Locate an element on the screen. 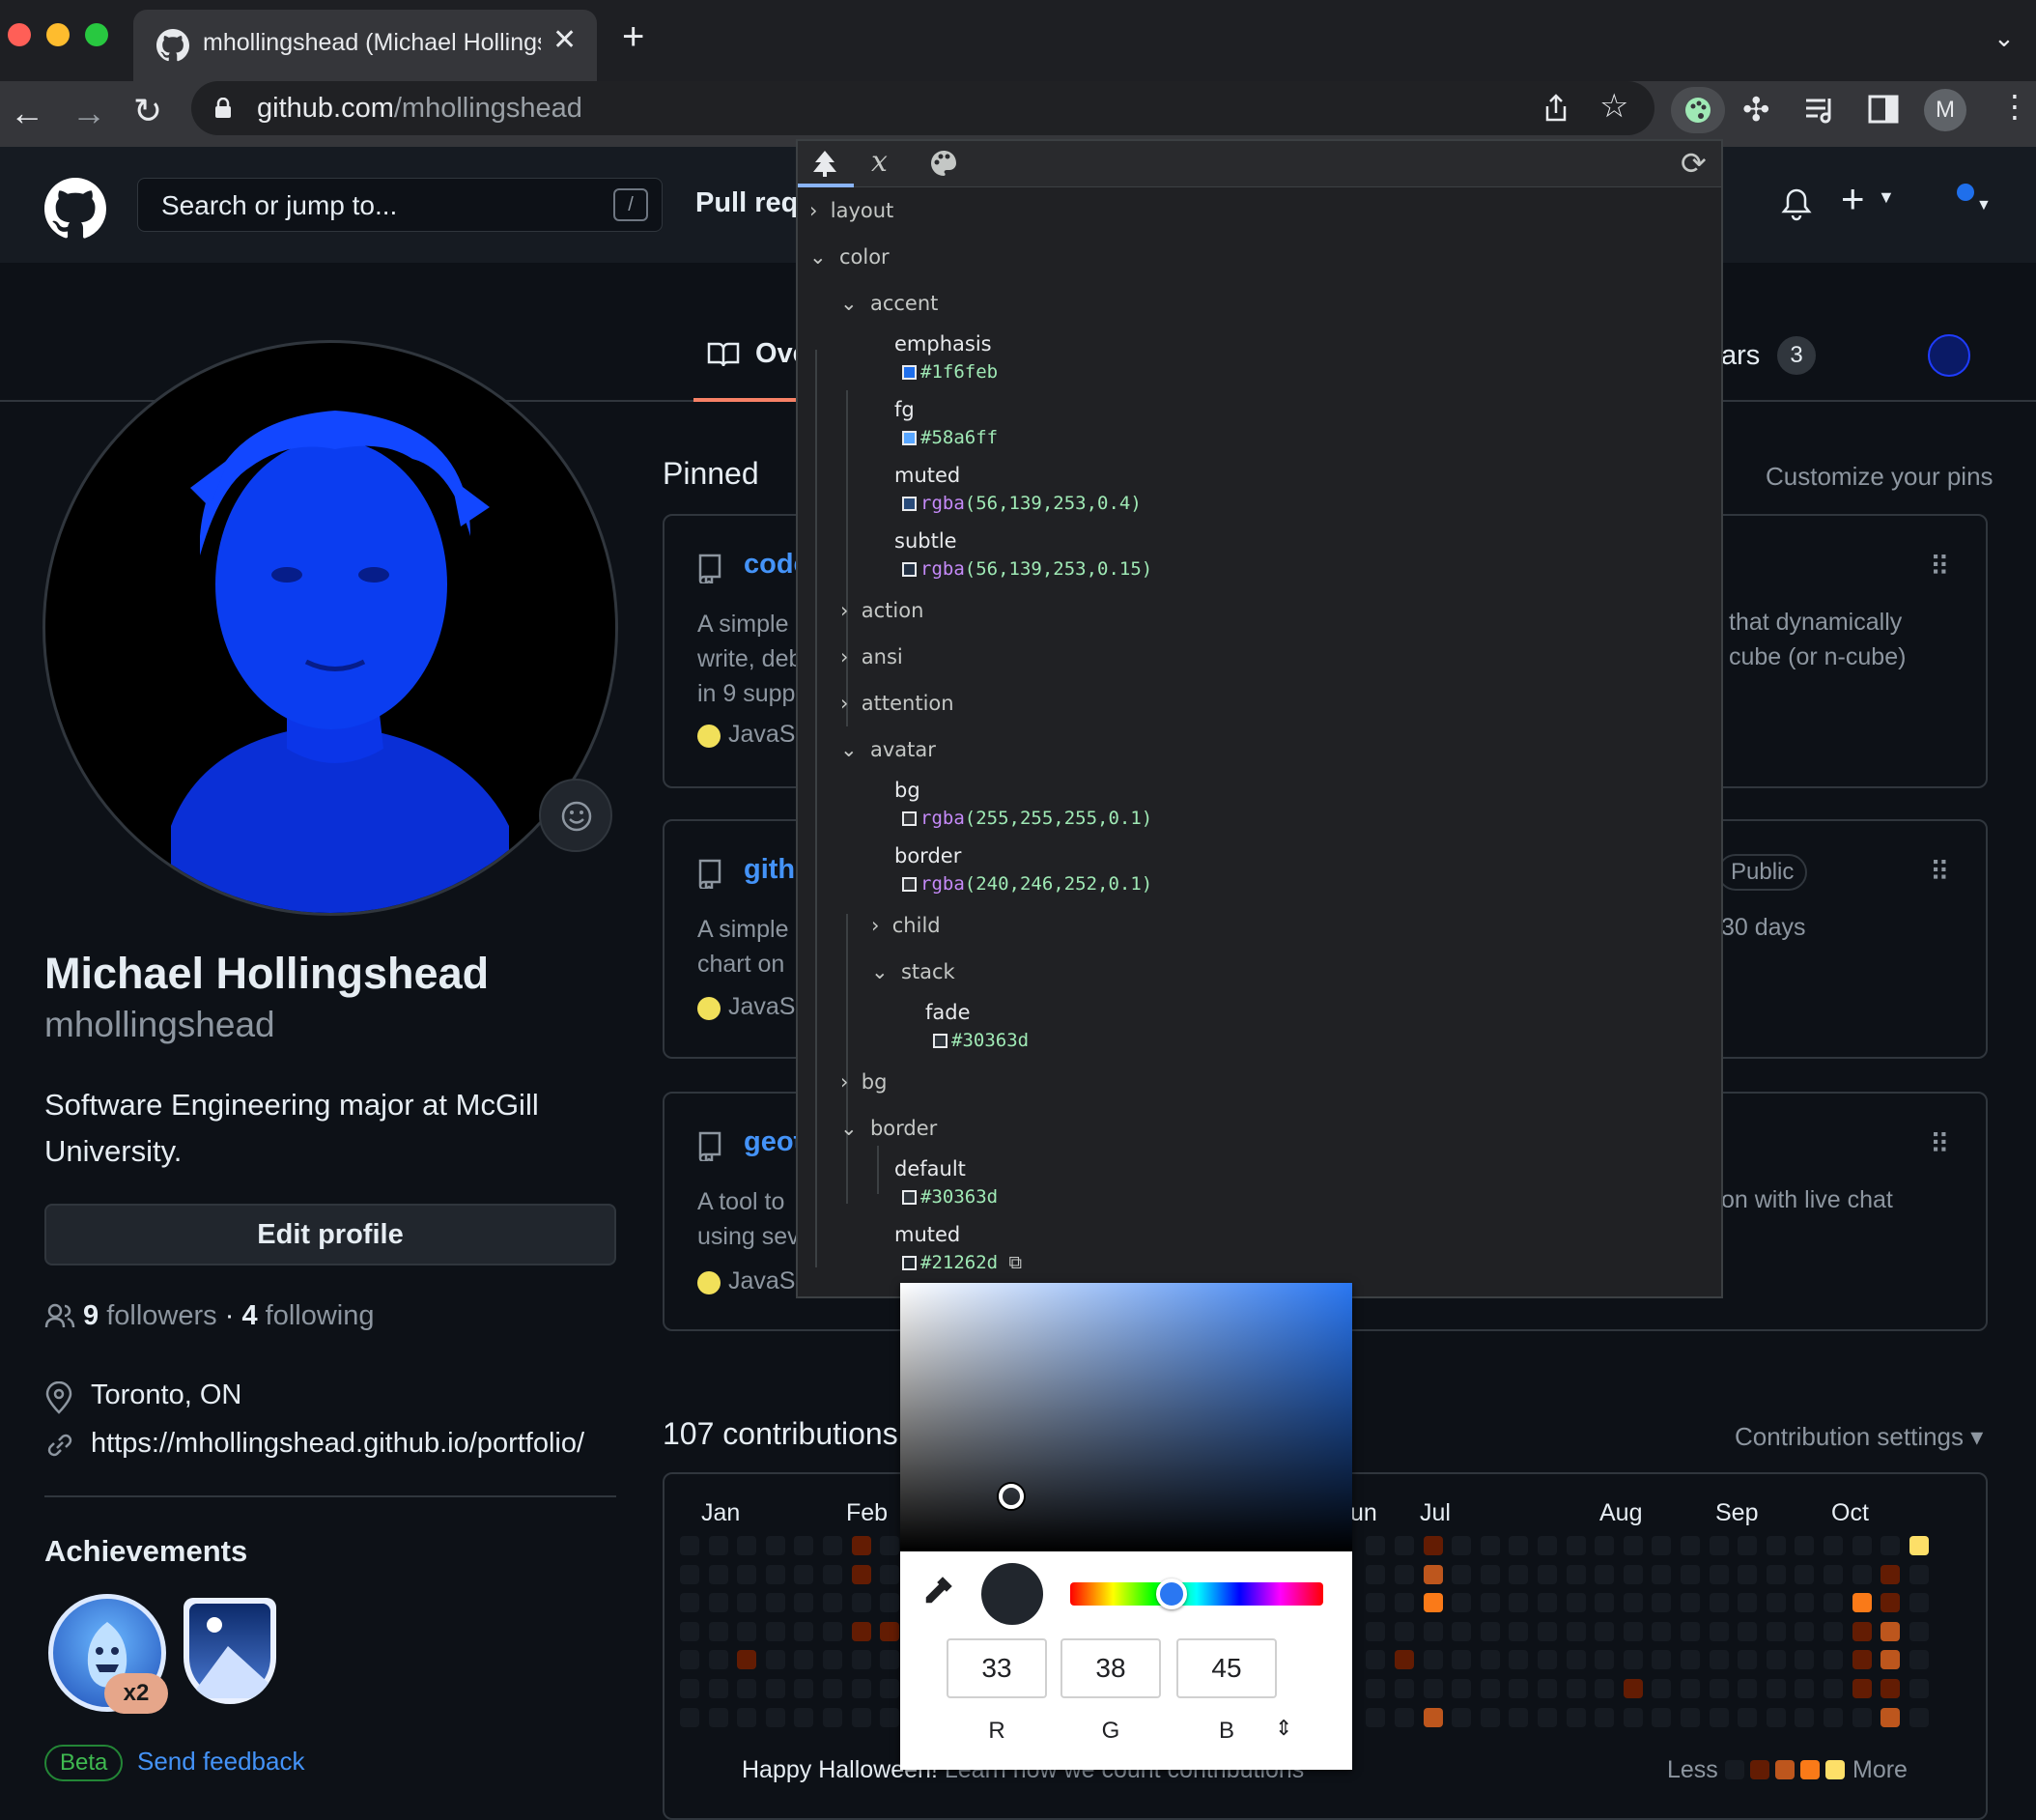  refresh-icon: ⟳ is located at coordinates (1694, 163).